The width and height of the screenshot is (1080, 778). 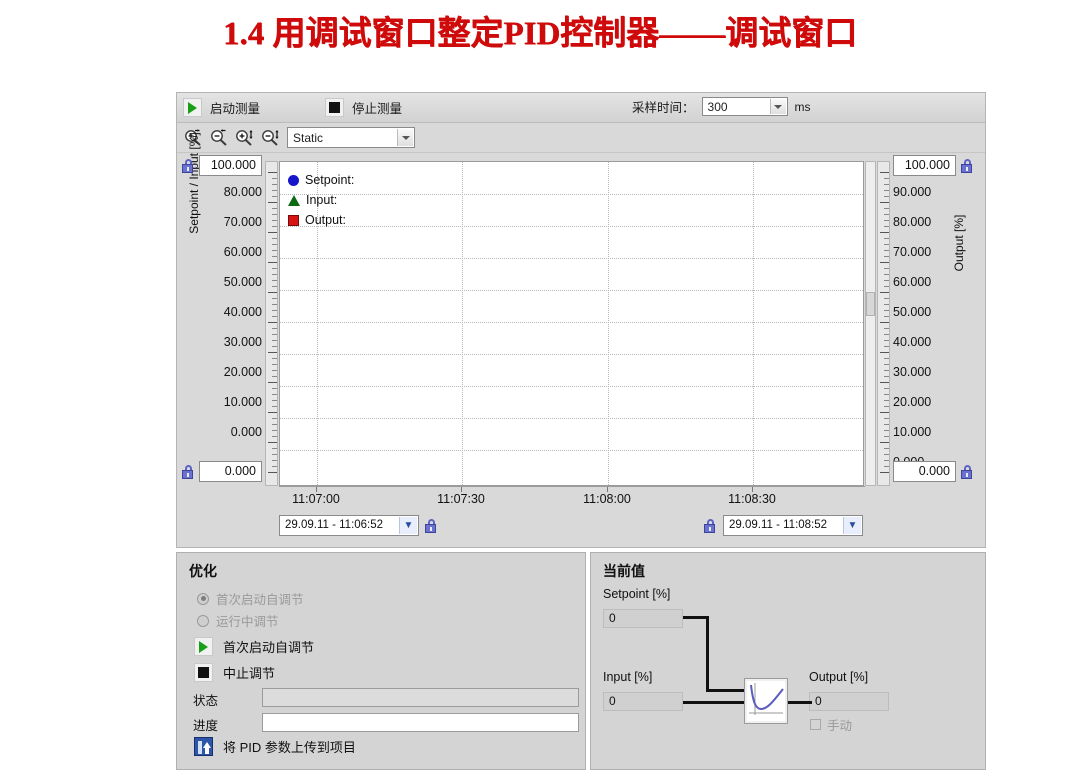 I want to click on start-first-tuning-button: 首次启动自调节, so click(x=254, y=646).